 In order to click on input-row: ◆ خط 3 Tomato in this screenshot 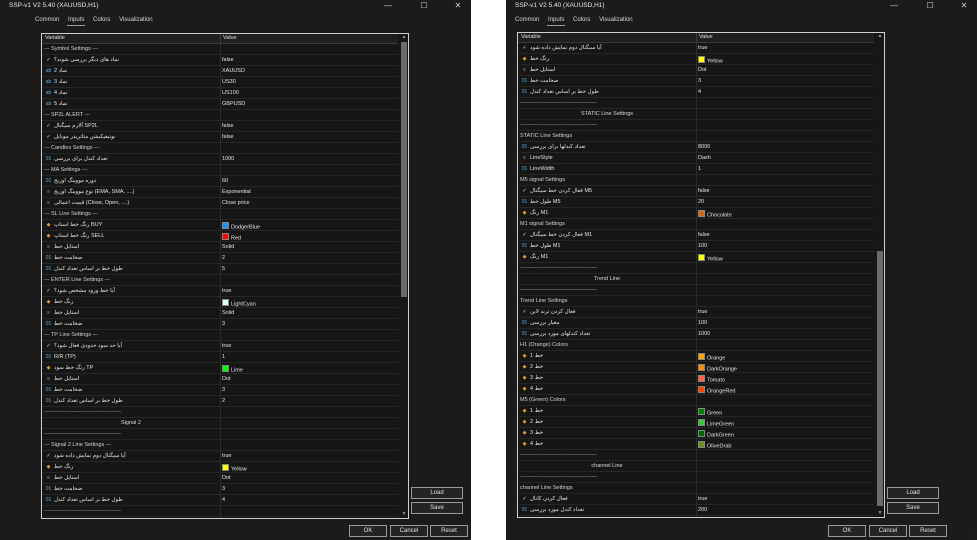, I will do `click(696, 378)`.